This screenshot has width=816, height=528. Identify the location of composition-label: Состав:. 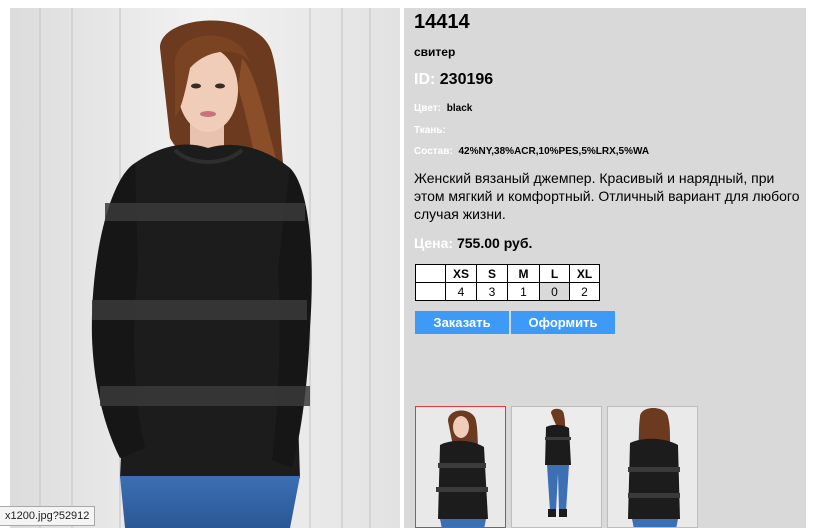
(433, 151).